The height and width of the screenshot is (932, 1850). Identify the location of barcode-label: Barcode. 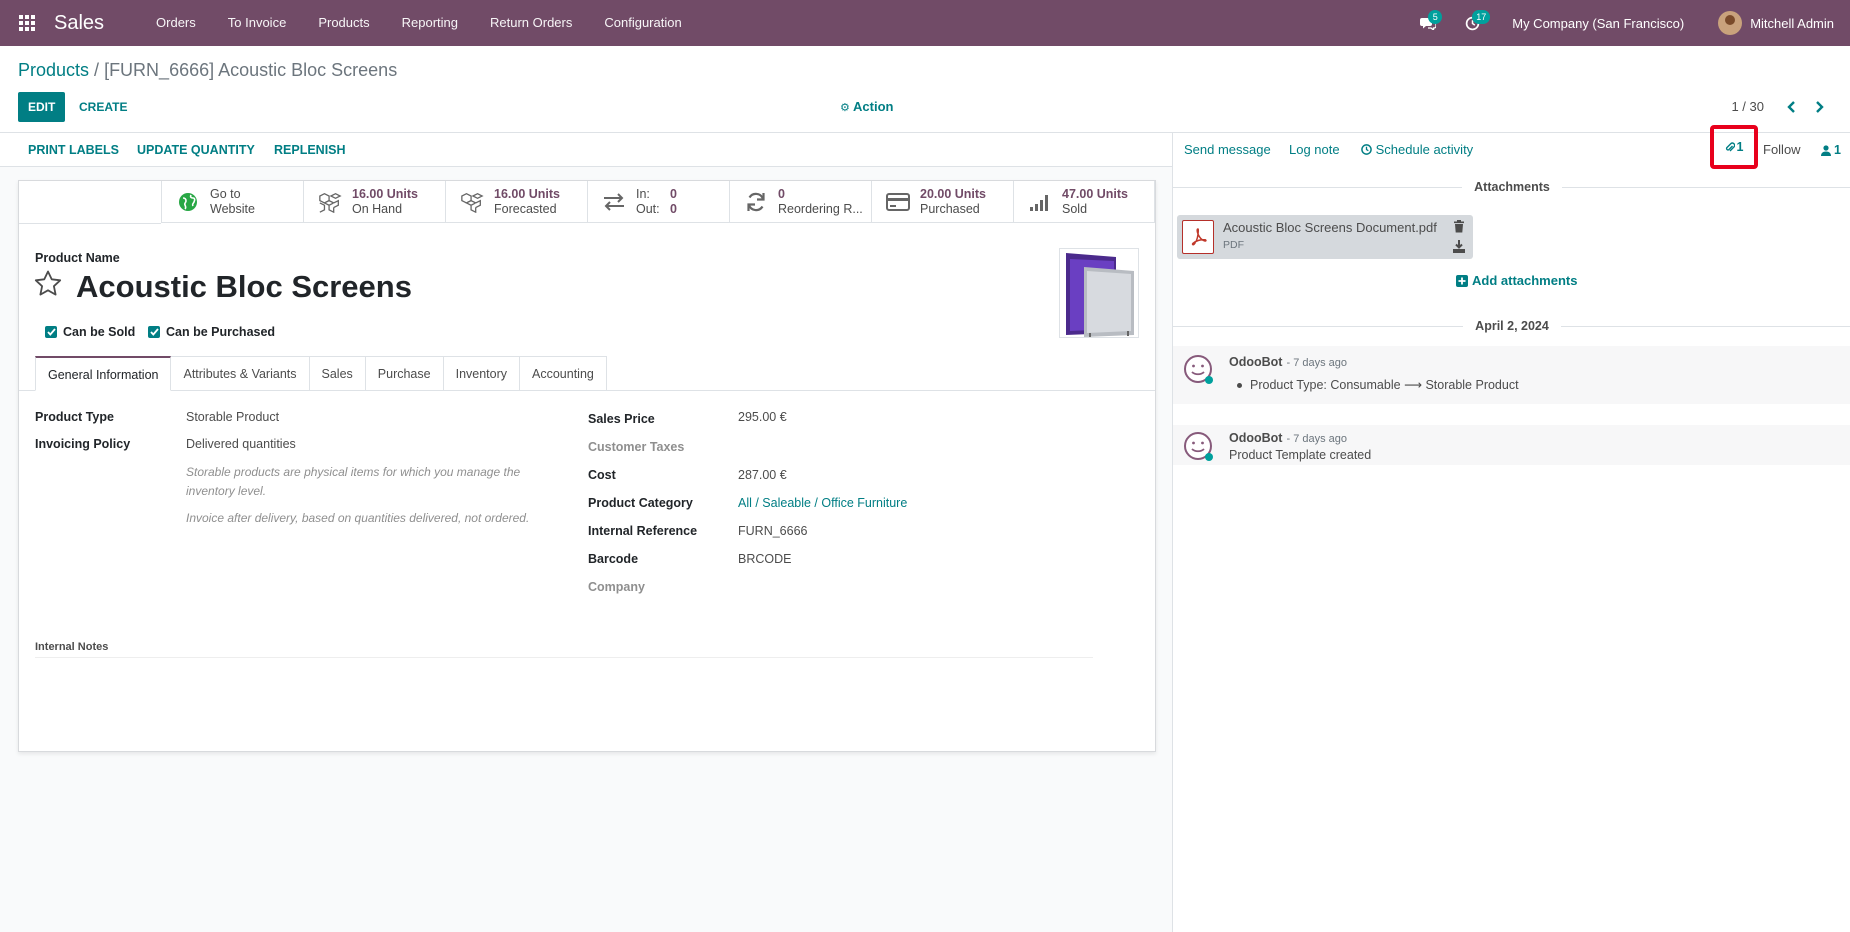
(613, 559).